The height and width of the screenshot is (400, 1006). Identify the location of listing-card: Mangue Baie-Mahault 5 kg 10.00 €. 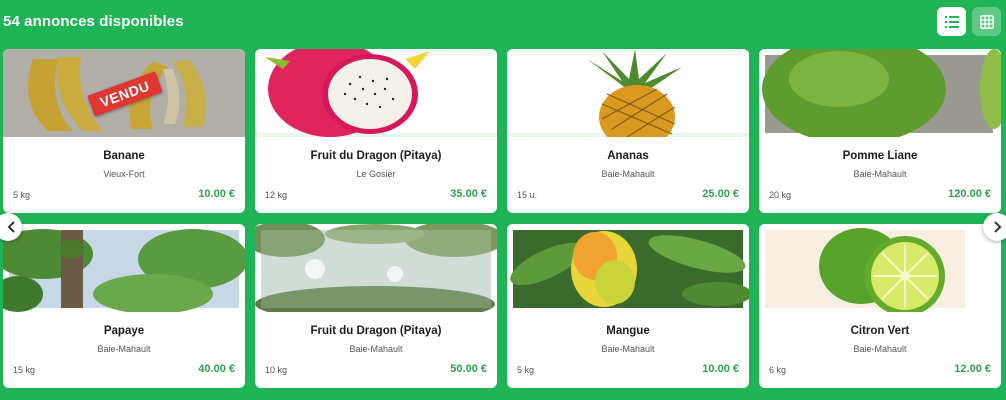
(628, 306).